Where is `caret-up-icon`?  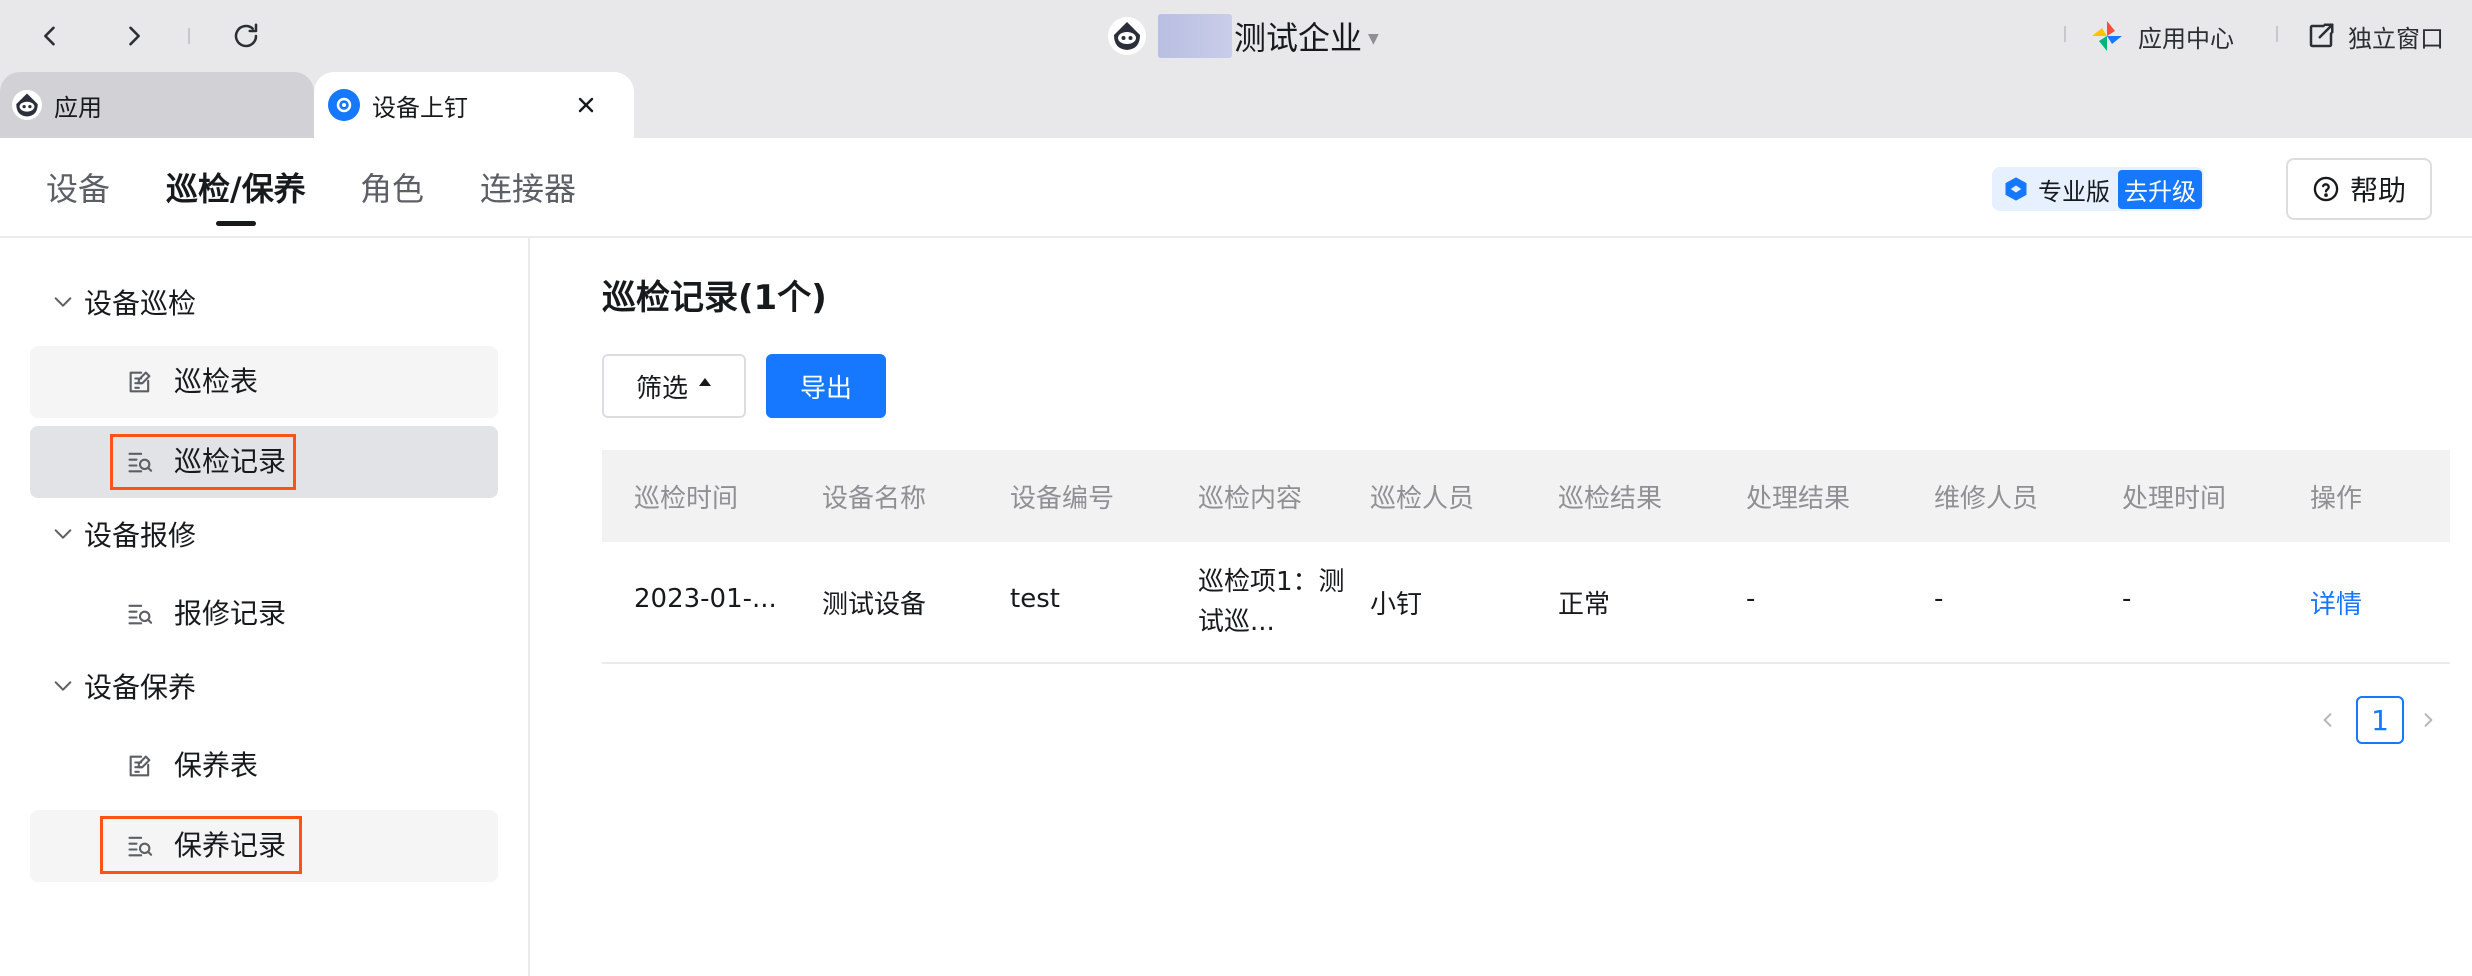 caret-up-icon is located at coordinates (705, 382).